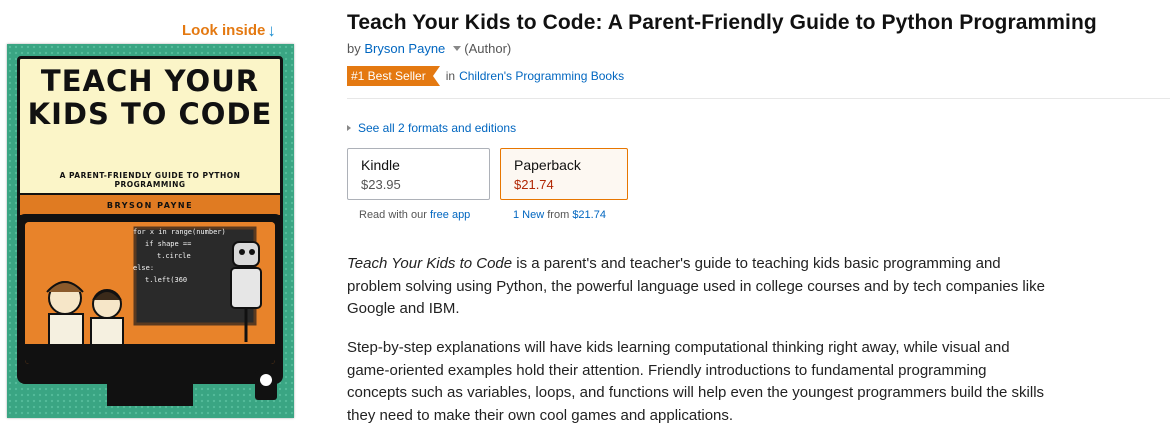  Describe the element at coordinates (266, 385) in the screenshot. I see `publisher-logo-icon` at that location.